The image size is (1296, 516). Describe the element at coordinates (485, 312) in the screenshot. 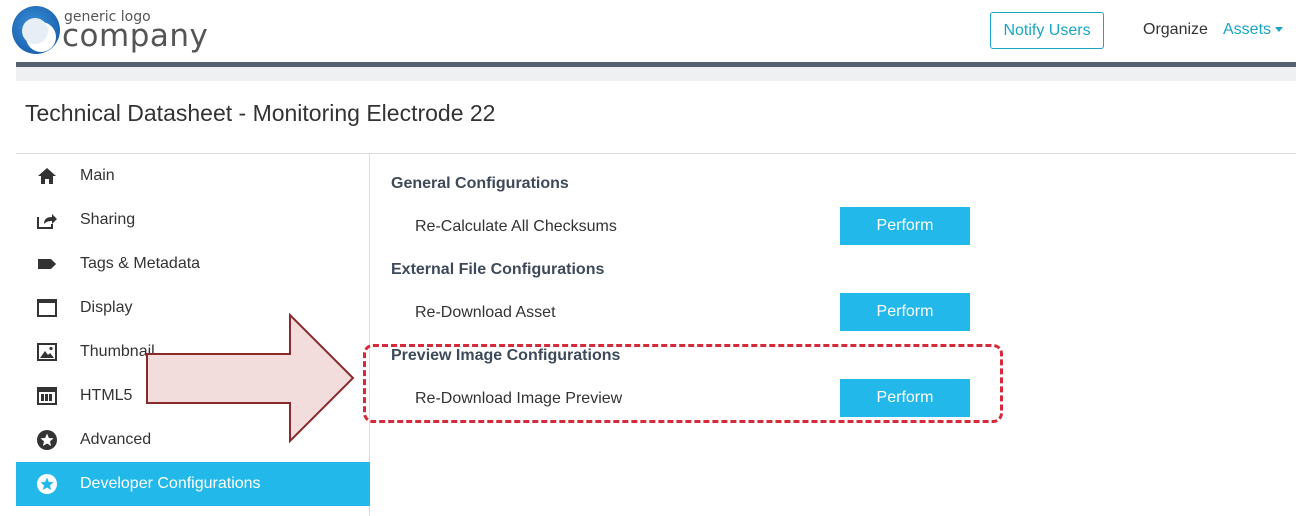

I see `row-label-redownload-asset: Re-Download Asset` at that location.